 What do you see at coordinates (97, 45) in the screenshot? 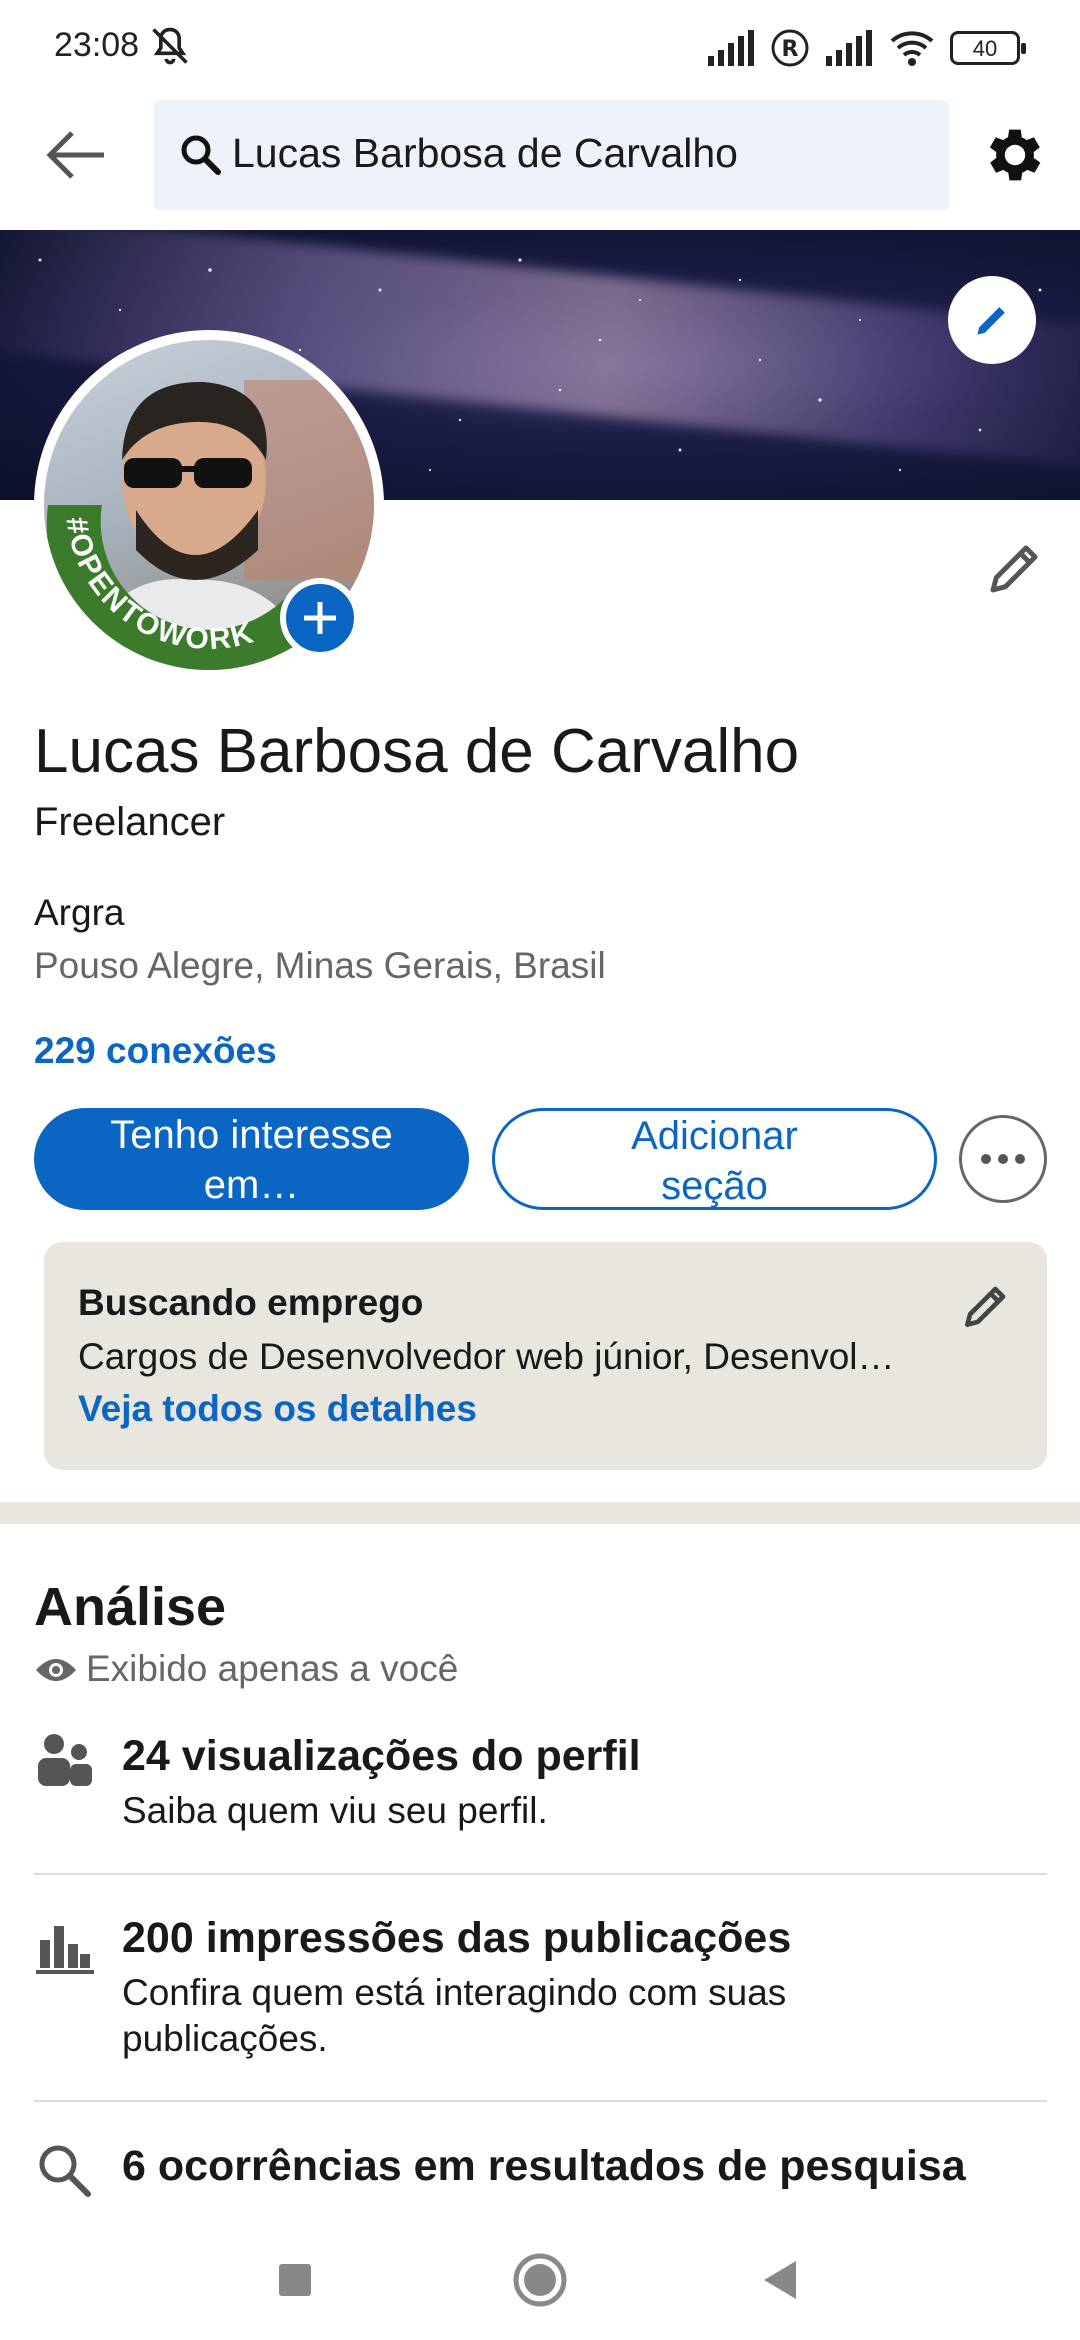
I see `status-time: 23:08` at bounding box center [97, 45].